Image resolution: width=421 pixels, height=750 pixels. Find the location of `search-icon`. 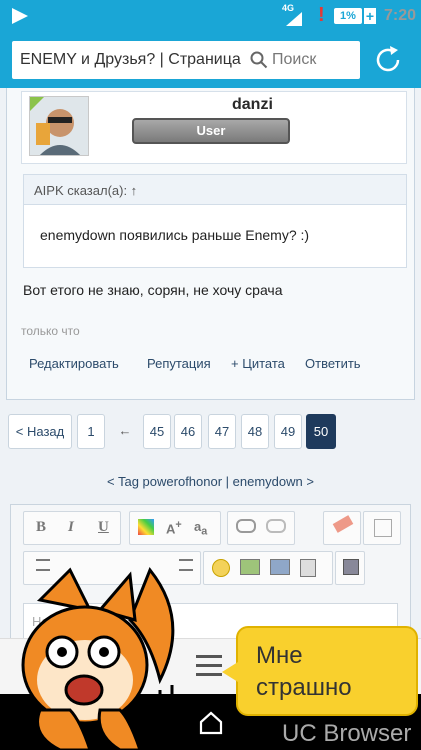

search-icon is located at coordinates (259, 60).